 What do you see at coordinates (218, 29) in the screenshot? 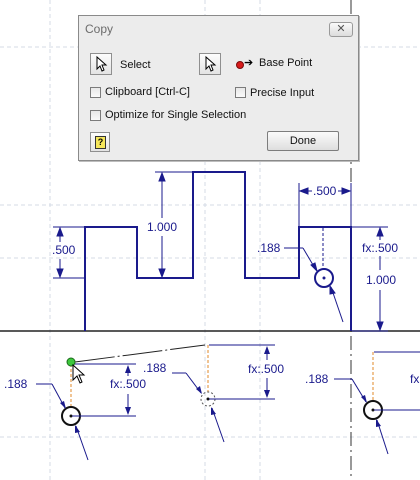
I see `dialog-title-bar: Copy ✕` at bounding box center [218, 29].